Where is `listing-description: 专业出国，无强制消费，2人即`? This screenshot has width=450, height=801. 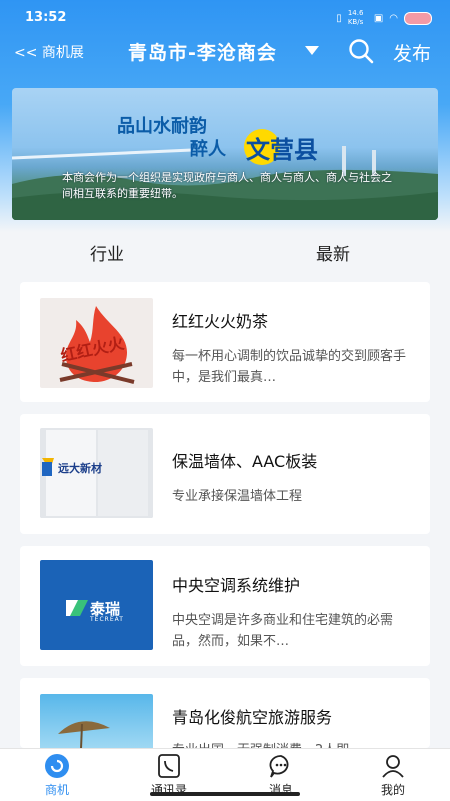 listing-description: 专业出国，无强制消费，2人即 is located at coordinates (289, 744).